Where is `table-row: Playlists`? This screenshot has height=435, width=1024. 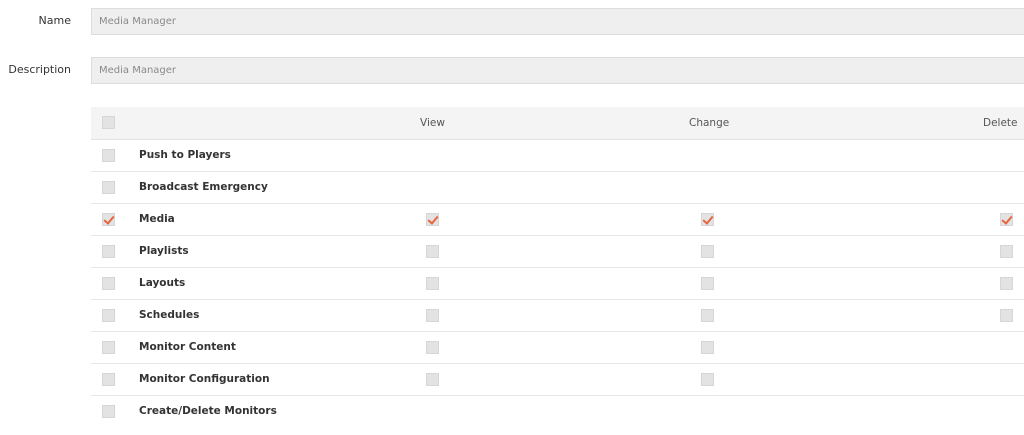 table-row: Playlists is located at coordinates (557, 251).